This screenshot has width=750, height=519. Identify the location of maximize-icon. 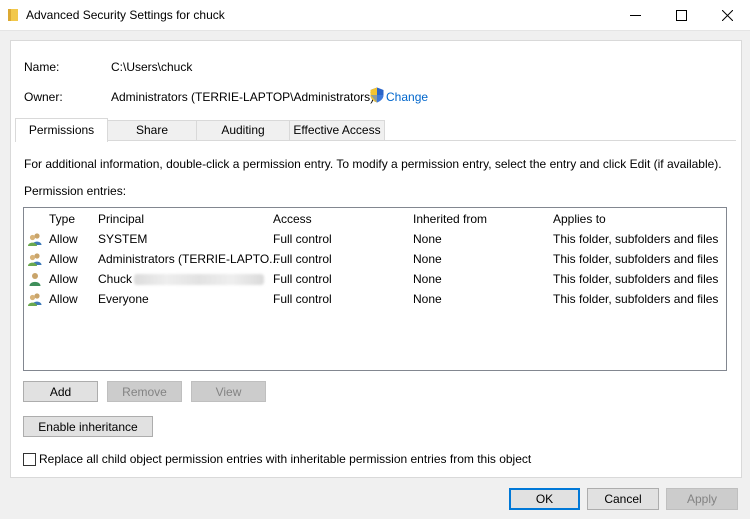
(681, 15).